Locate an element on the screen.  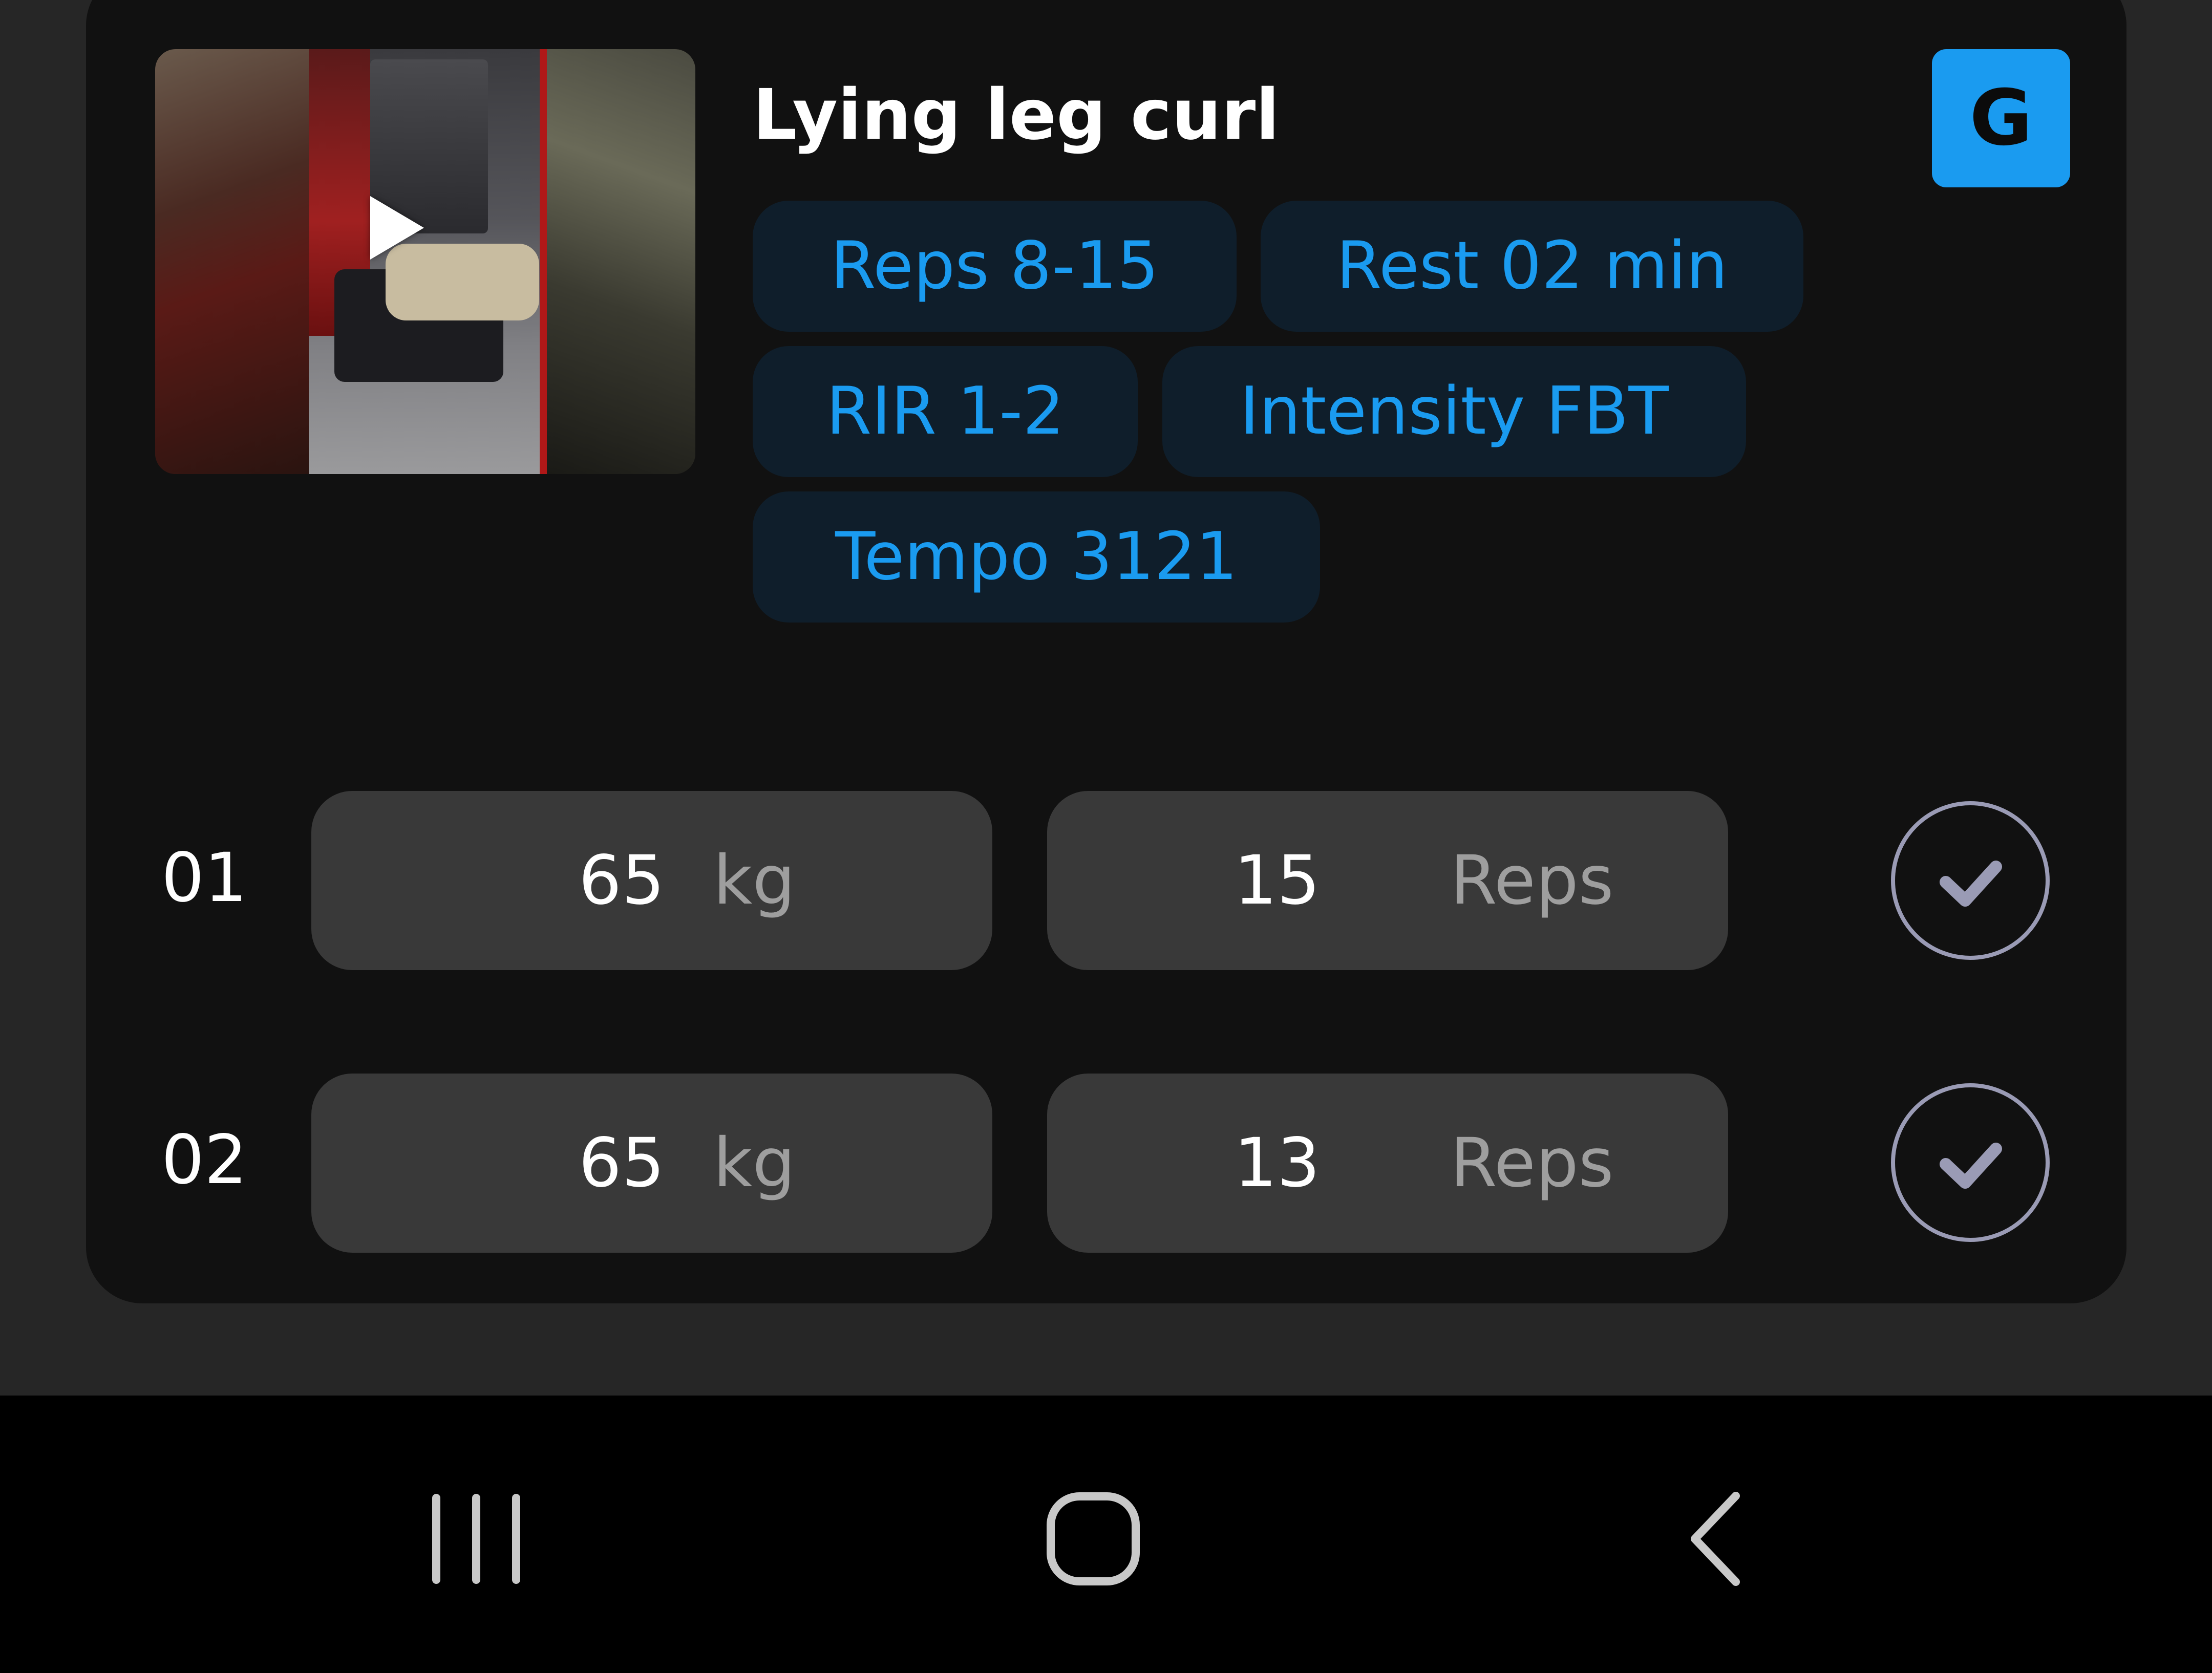
chip-rir: RIR 1-2 is located at coordinates (946, 411).